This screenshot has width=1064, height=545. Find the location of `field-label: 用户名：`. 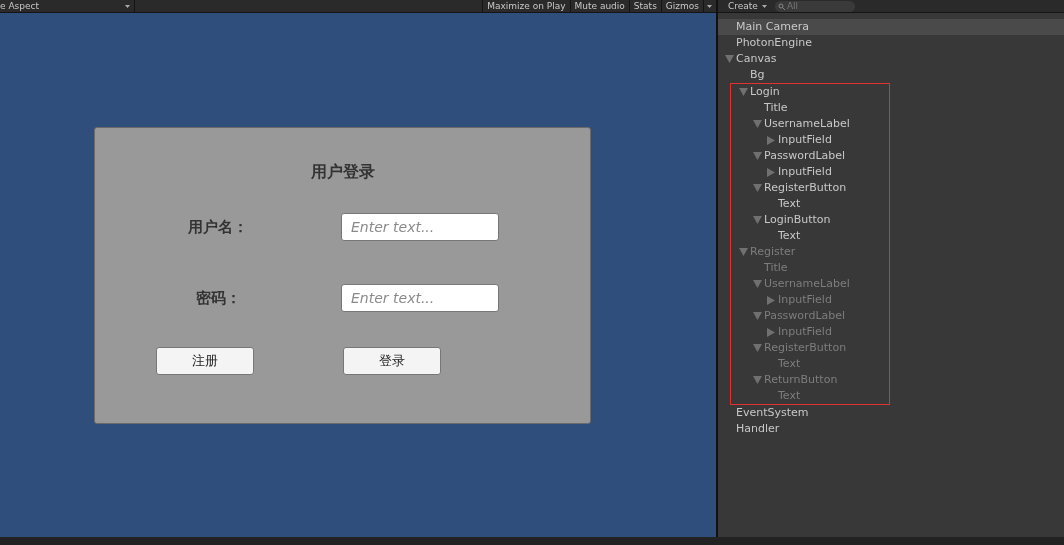

field-label: 用户名： is located at coordinates (218, 227).